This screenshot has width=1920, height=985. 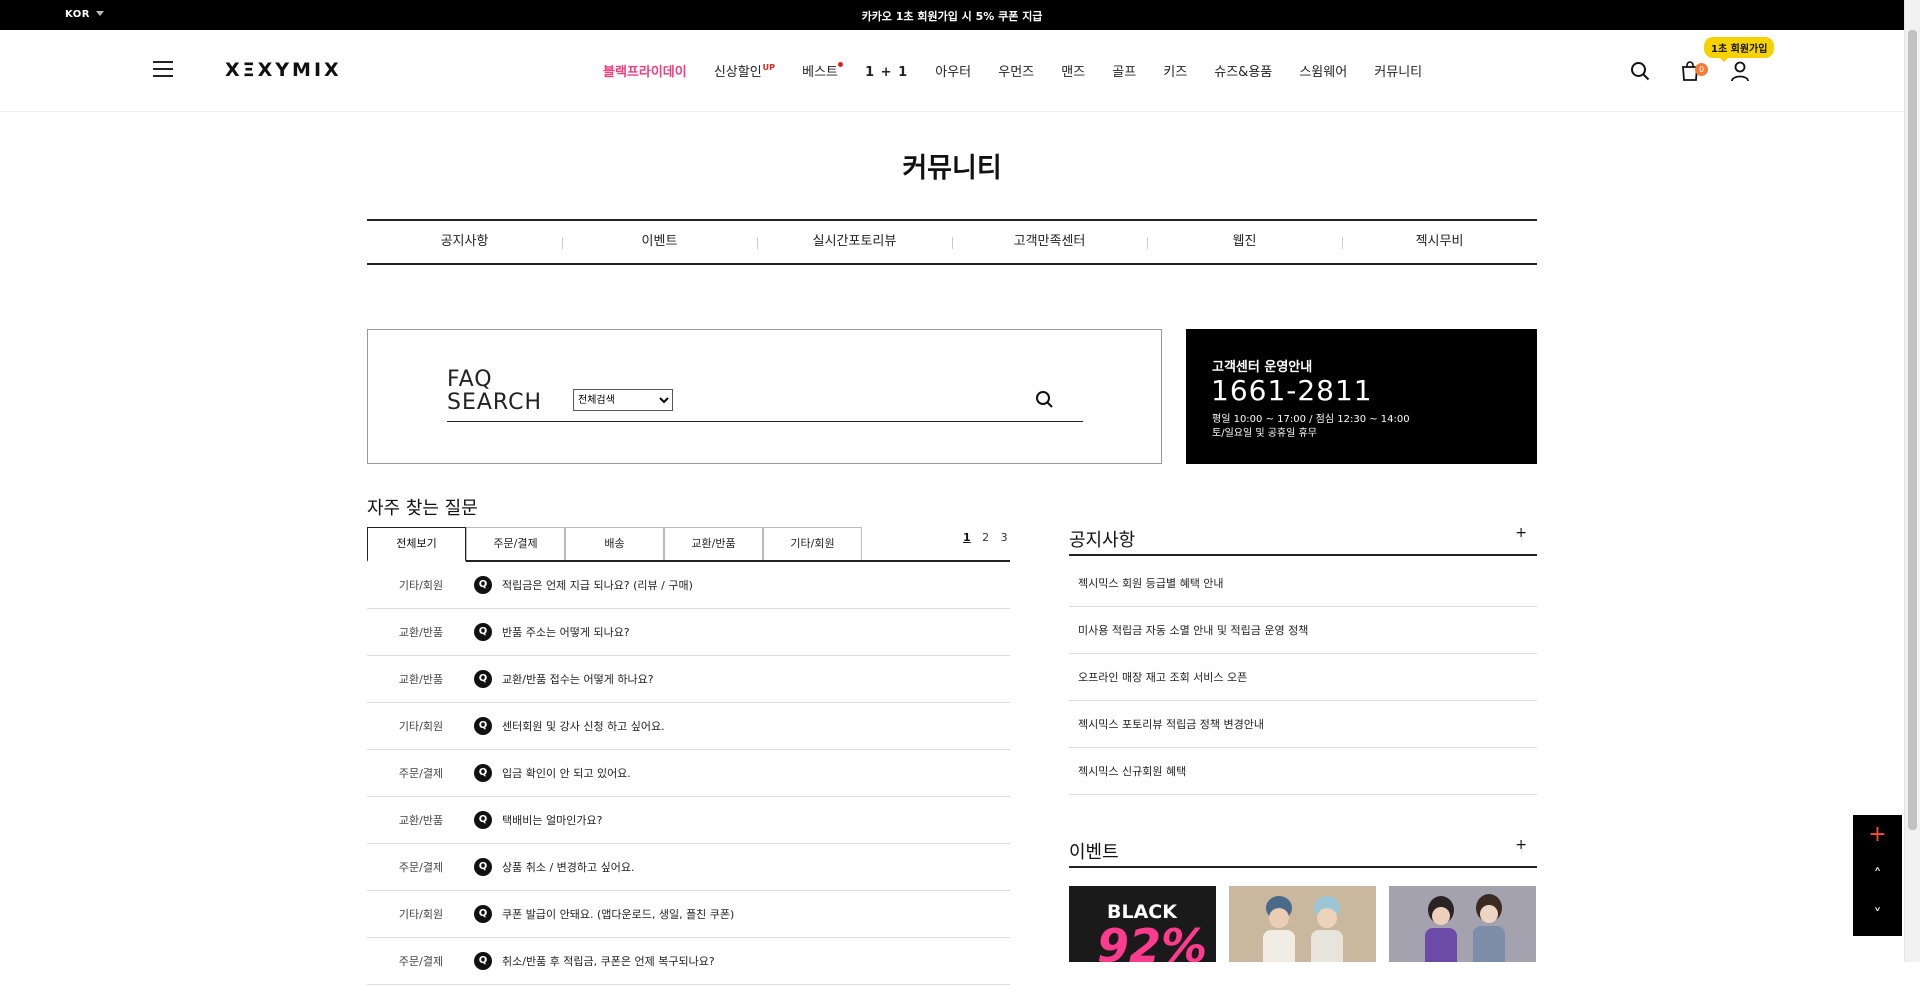 I want to click on search-underline, so click(x=765, y=421).